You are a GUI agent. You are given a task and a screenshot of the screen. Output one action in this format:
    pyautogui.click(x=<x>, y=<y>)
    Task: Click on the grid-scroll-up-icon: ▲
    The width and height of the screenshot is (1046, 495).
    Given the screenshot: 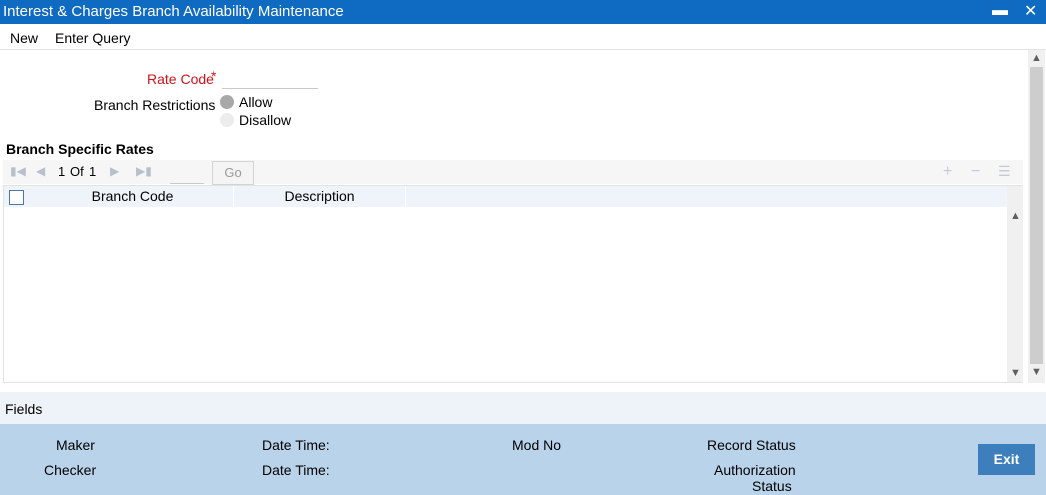 What is the action you would take?
    pyautogui.click(x=1015, y=216)
    